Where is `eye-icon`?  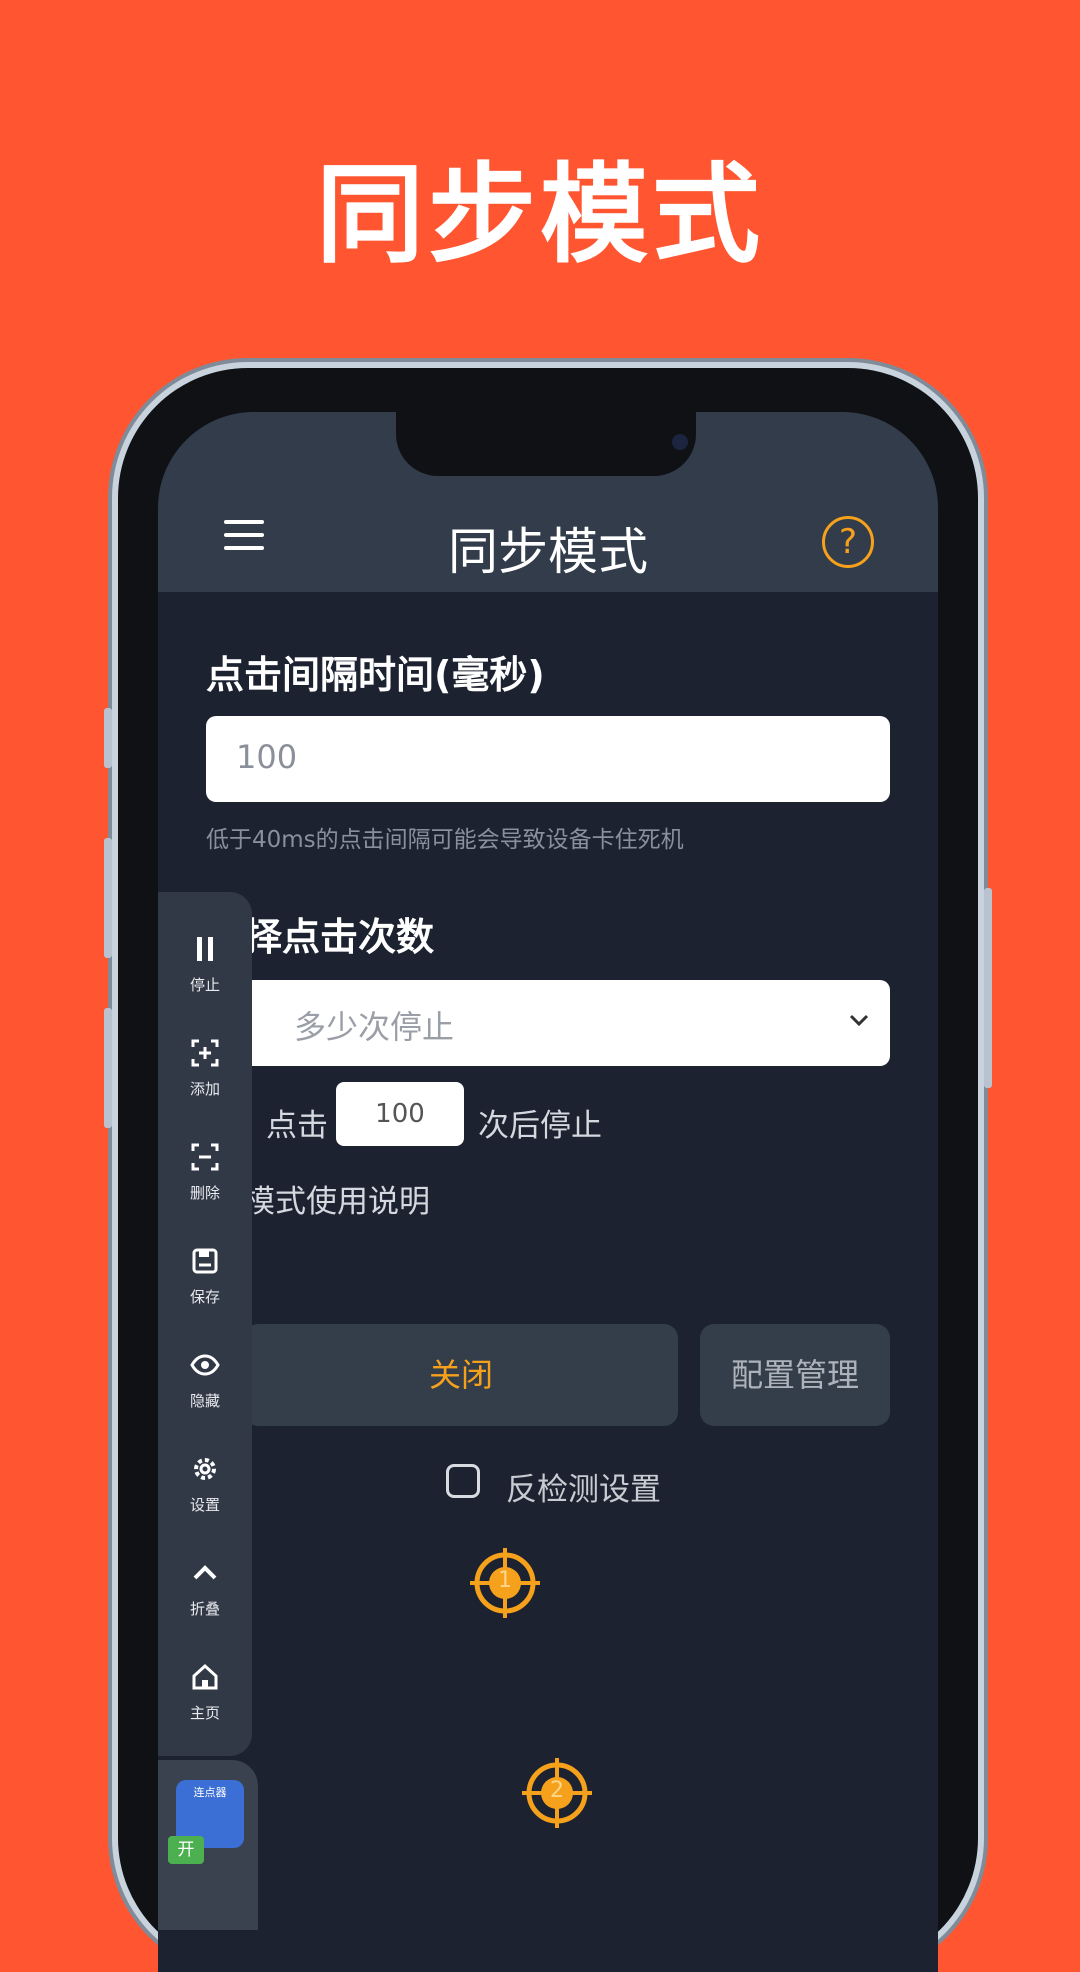
eye-icon is located at coordinates (205, 1365).